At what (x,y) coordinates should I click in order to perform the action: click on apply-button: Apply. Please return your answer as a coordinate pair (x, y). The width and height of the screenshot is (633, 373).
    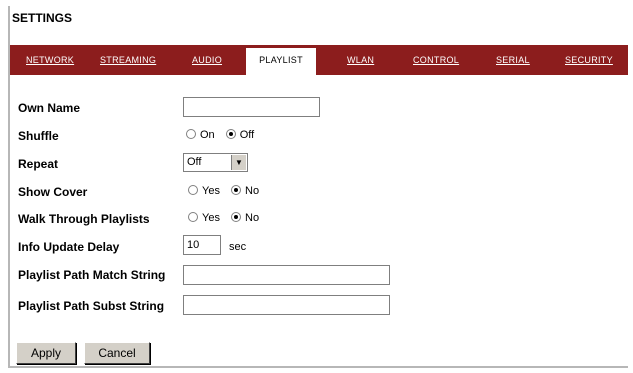
    Looking at the image, I should click on (46, 353).